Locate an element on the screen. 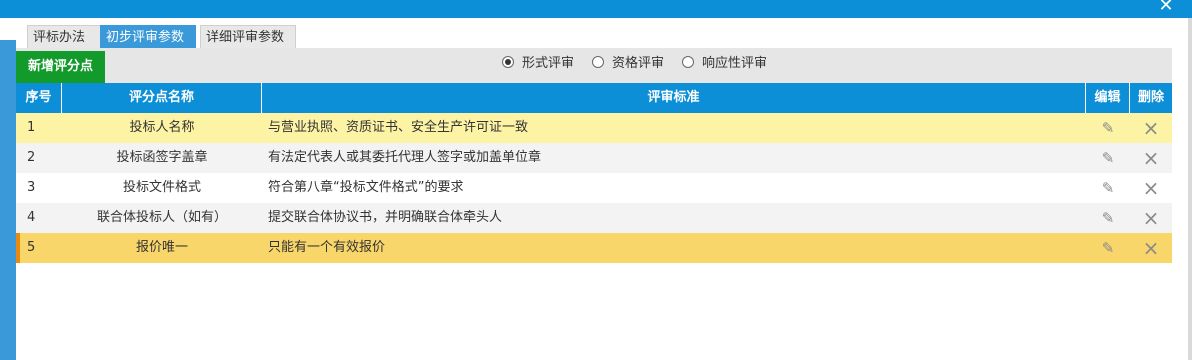 The height and width of the screenshot is (360, 1192). row-number: 5 is located at coordinates (31, 247).